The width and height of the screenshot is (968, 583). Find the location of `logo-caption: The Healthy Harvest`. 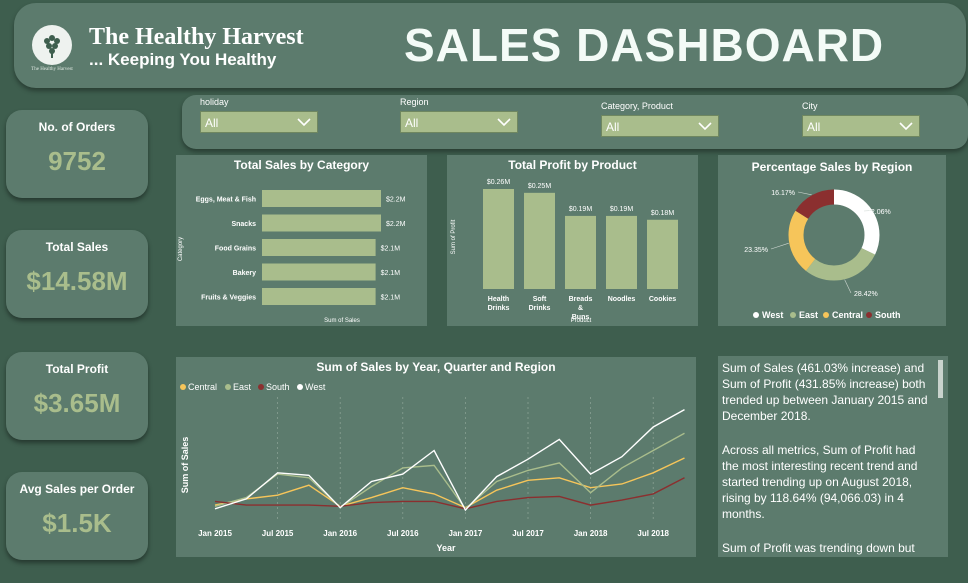

logo-caption: The Healthy Harvest is located at coordinates (52, 69).